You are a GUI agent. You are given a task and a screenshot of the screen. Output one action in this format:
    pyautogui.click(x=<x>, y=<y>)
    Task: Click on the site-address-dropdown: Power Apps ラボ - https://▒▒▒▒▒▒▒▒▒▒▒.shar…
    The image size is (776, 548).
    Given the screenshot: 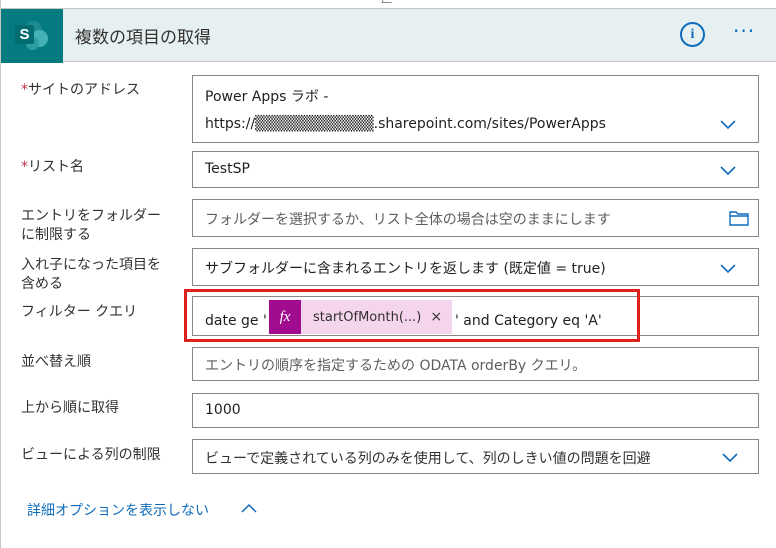 What is the action you would take?
    pyautogui.click(x=475, y=109)
    